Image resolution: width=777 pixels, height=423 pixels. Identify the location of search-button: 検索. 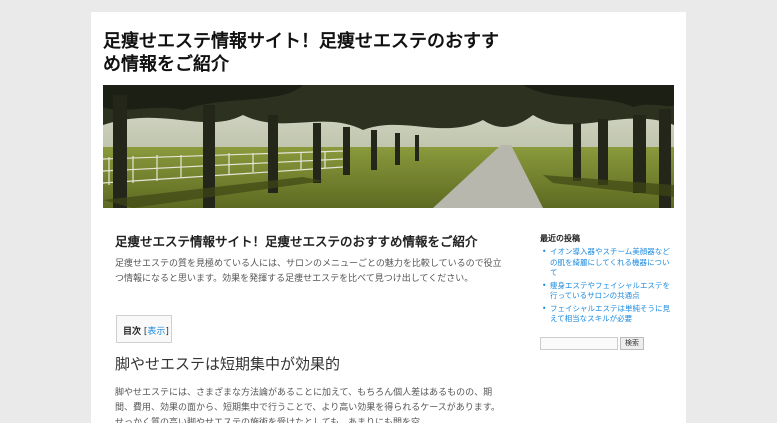
(632, 343).